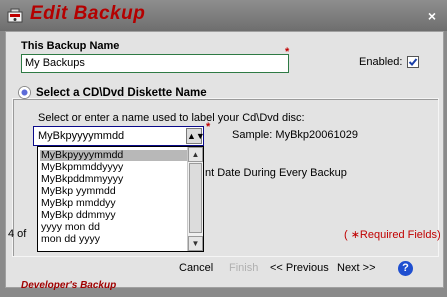 The image size is (447, 297). Describe the element at coordinates (405, 268) in the screenshot. I see `help-icon: ?` at that location.